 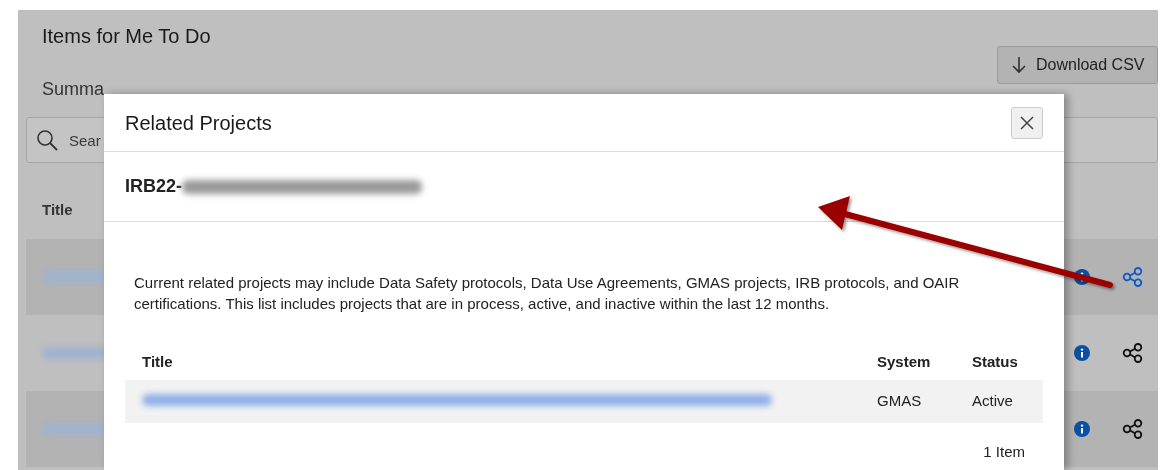 I want to click on page-title: Items for Me To Do, so click(x=126, y=36).